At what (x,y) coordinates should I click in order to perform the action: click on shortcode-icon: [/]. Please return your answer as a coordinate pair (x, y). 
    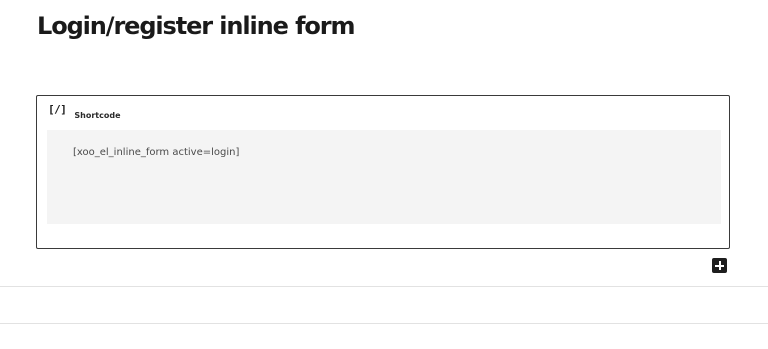
    Looking at the image, I should click on (57, 109).